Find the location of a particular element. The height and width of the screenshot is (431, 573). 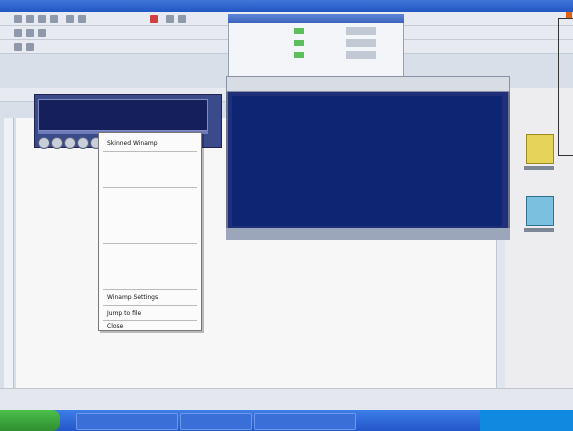

save-icon is located at coordinates (42, 19).